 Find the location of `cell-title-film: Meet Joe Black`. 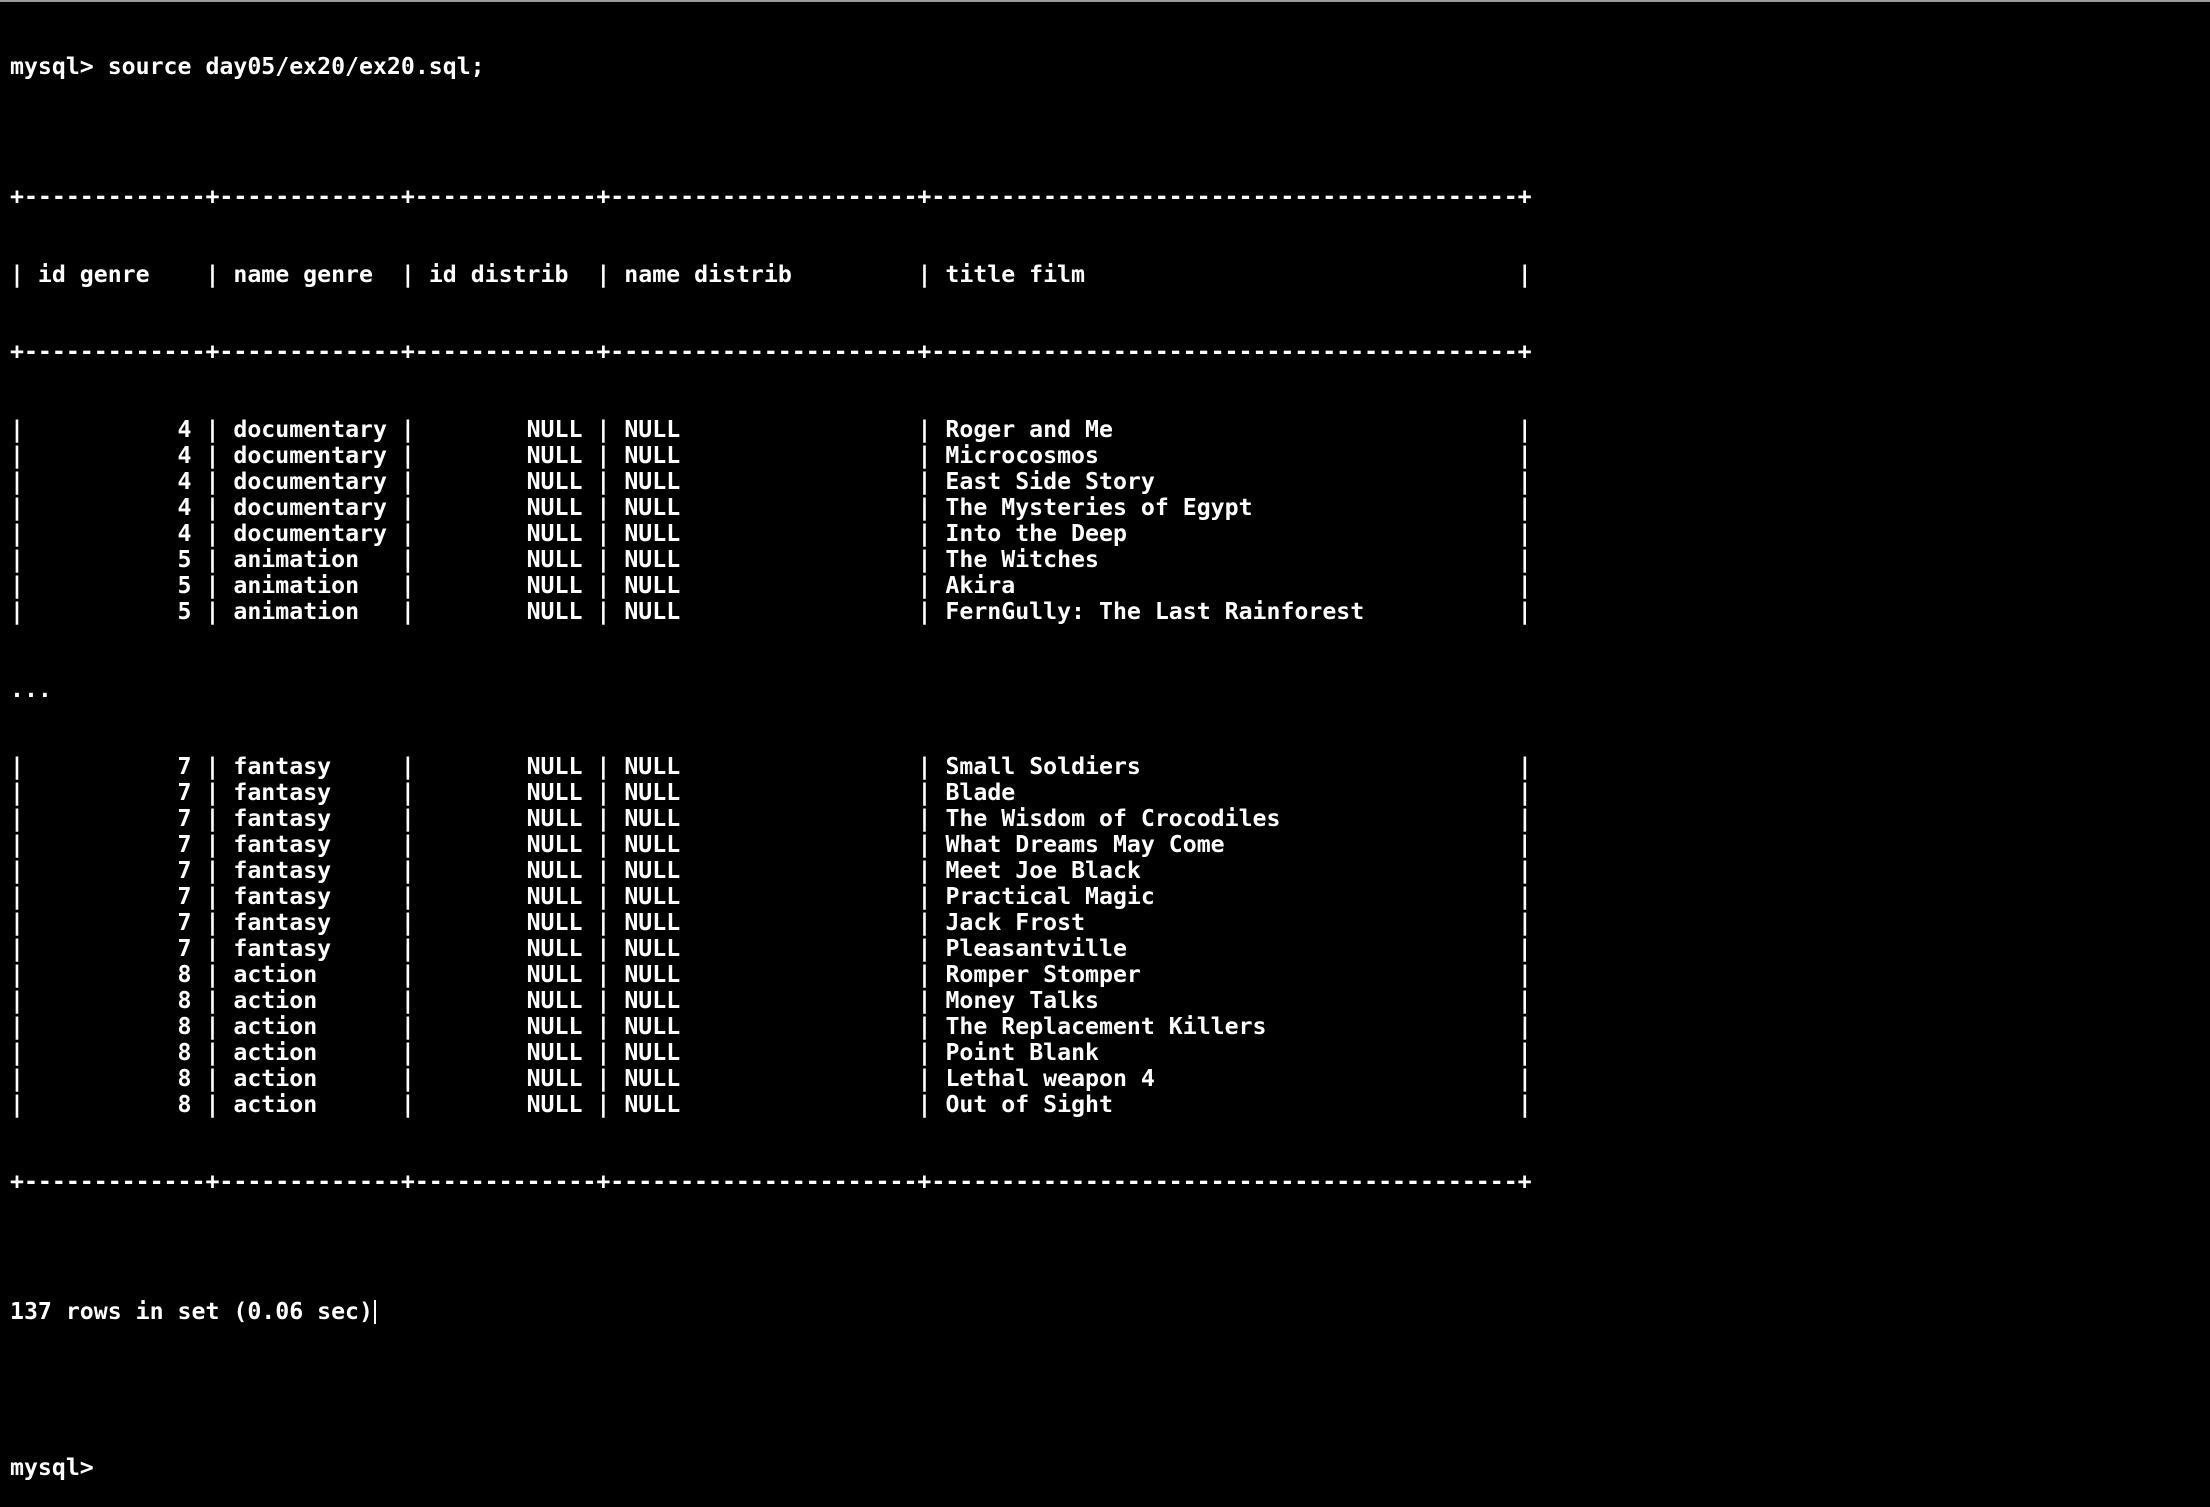

cell-title-film: Meet Joe Black is located at coordinates (1043, 871).